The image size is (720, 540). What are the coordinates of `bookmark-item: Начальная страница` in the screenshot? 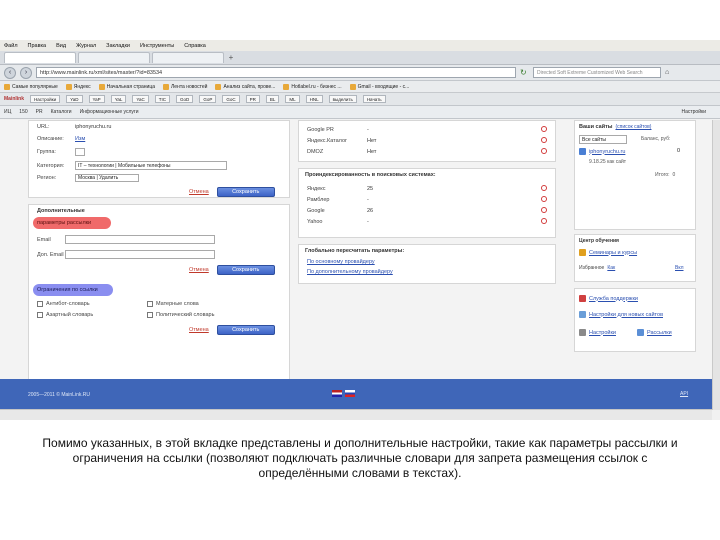 It's located at (126, 86).